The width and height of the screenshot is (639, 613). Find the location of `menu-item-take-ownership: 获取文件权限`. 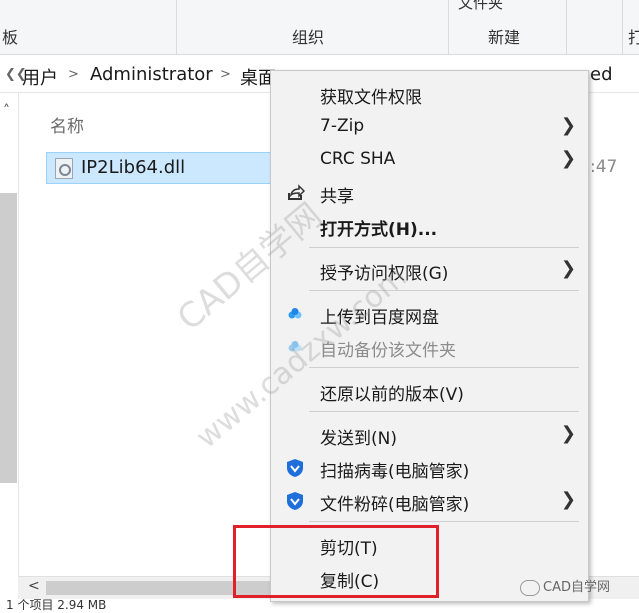

menu-item-take-ownership: 获取文件权限 is located at coordinates (429, 93).